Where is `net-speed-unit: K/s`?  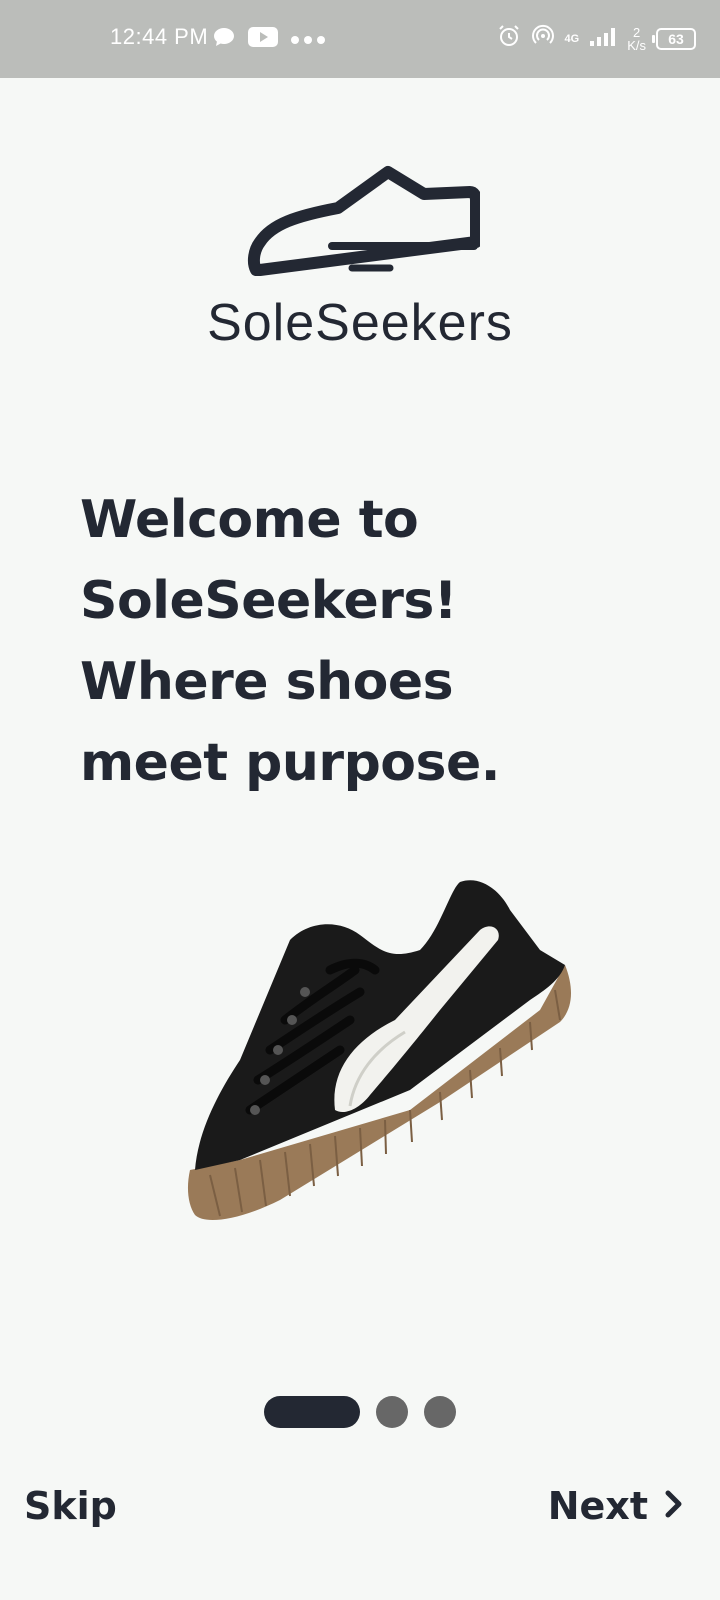
net-speed-unit: K/s is located at coordinates (636, 45).